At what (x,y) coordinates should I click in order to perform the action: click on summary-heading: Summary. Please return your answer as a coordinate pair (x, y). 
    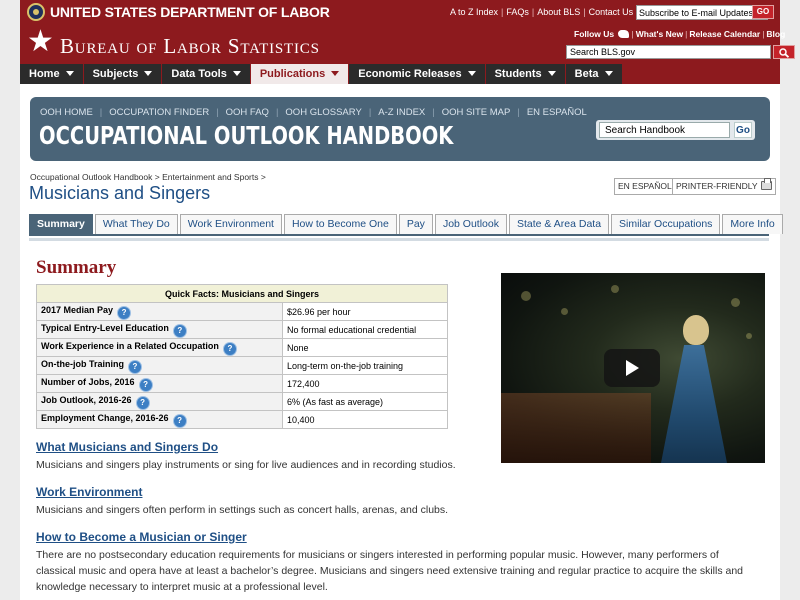
    Looking at the image, I should click on (76, 267).